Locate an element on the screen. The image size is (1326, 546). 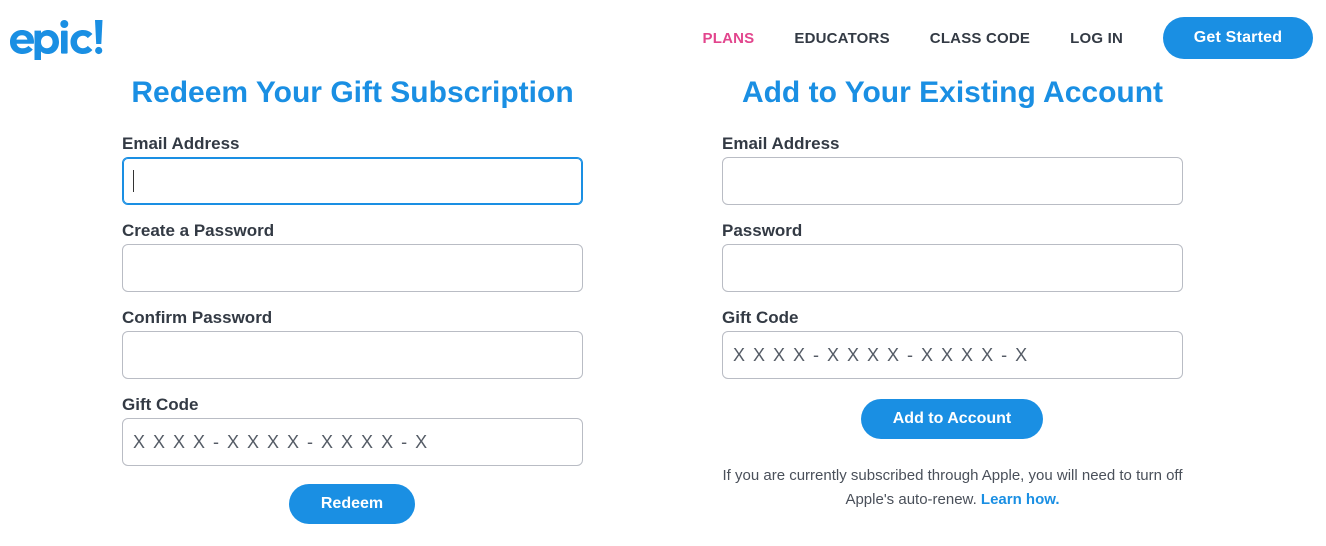
learn-how-link: Learn how. is located at coordinates (1020, 499).